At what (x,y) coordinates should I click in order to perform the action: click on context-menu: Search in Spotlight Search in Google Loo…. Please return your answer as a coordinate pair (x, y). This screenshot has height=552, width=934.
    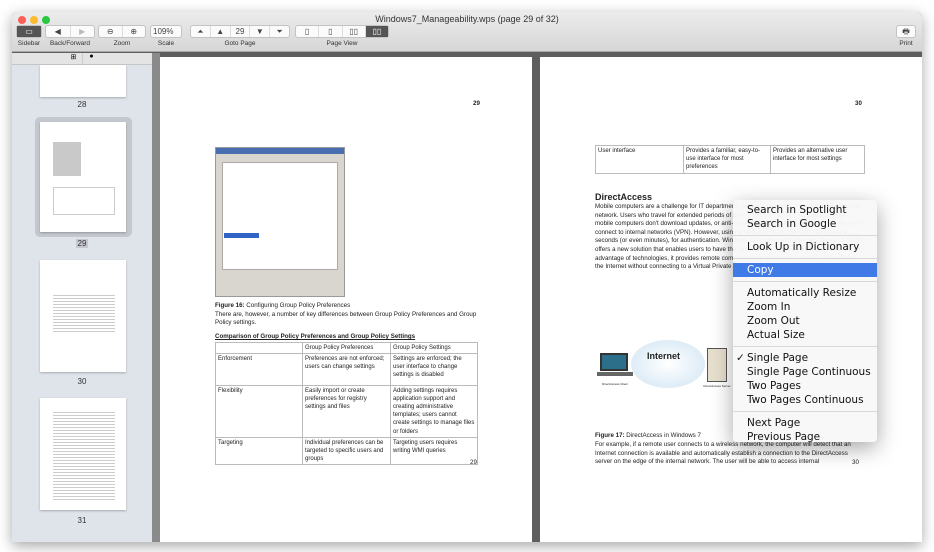
    Looking at the image, I should click on (805, 322).